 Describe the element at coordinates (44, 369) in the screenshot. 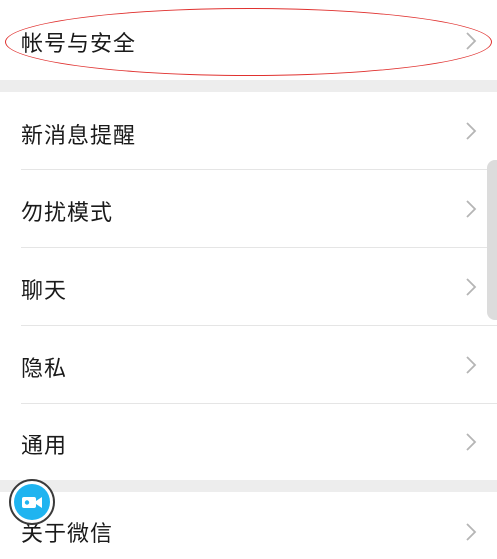

I see `privacy-label: 隐私` at that location.